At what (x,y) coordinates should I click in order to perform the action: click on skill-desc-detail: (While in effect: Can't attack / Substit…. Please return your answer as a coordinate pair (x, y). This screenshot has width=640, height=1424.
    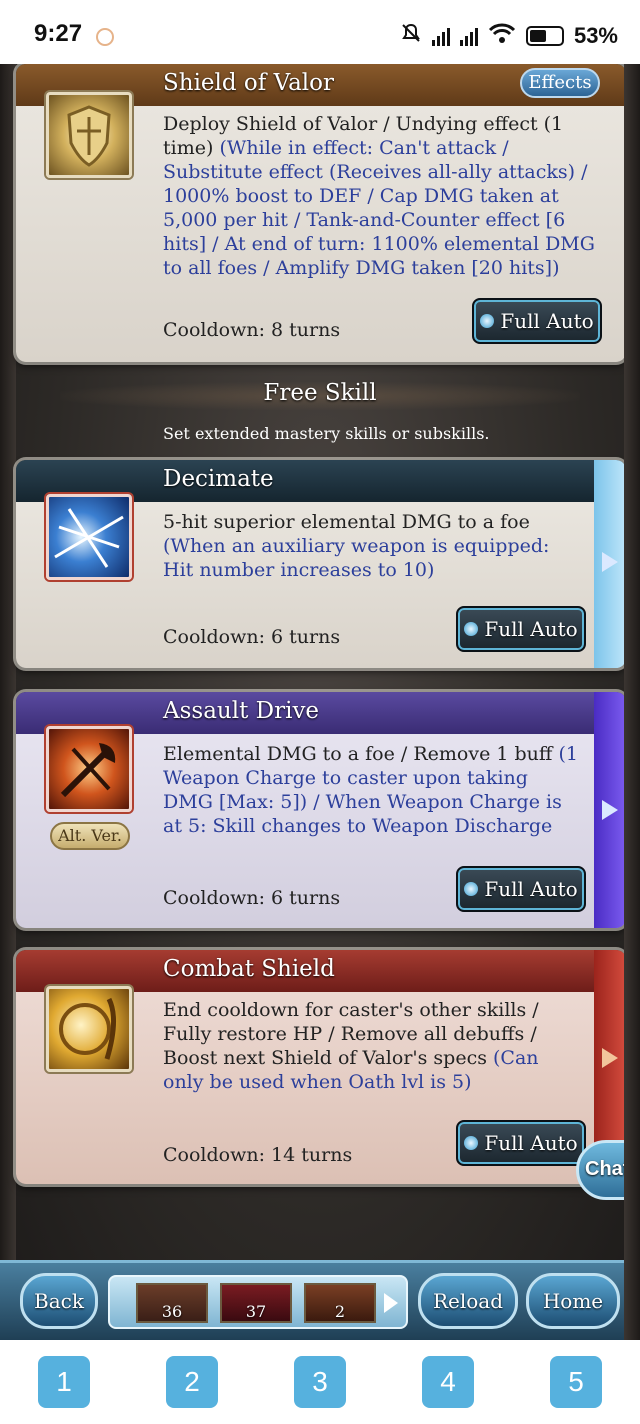
    Looking at the image, I should click on (379, 208).